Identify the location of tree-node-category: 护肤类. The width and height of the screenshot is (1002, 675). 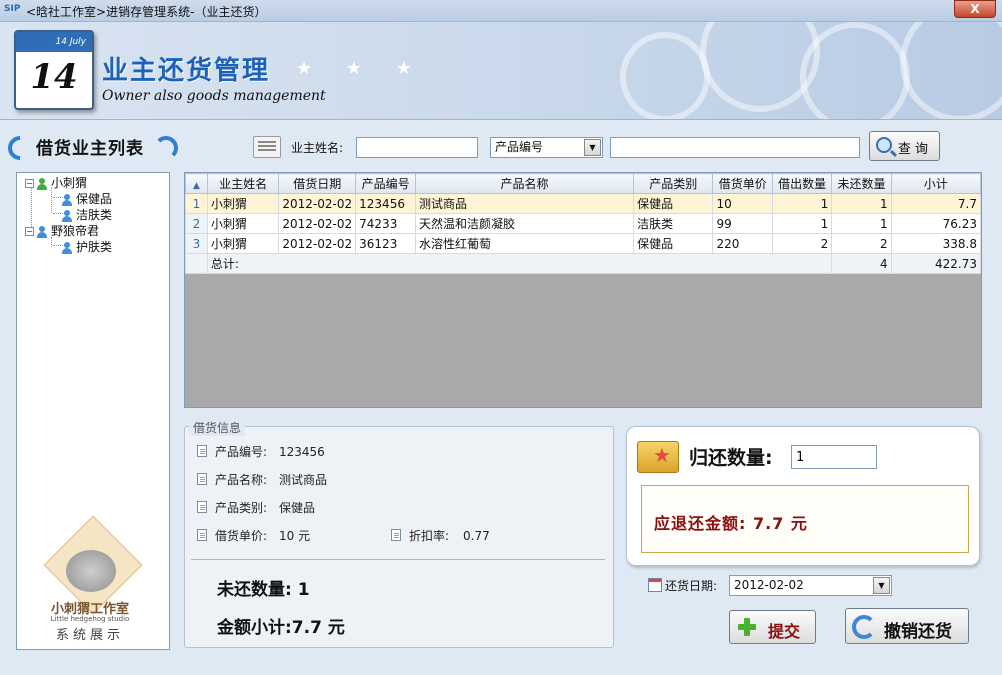
(86, 247).